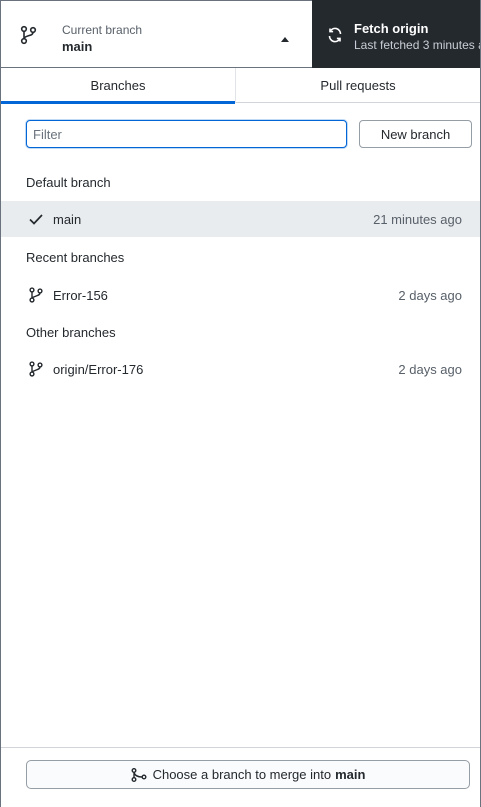 This screenshot has height=807, width=481. I want to click on section-header-default: Default branch, so click(68, 182).